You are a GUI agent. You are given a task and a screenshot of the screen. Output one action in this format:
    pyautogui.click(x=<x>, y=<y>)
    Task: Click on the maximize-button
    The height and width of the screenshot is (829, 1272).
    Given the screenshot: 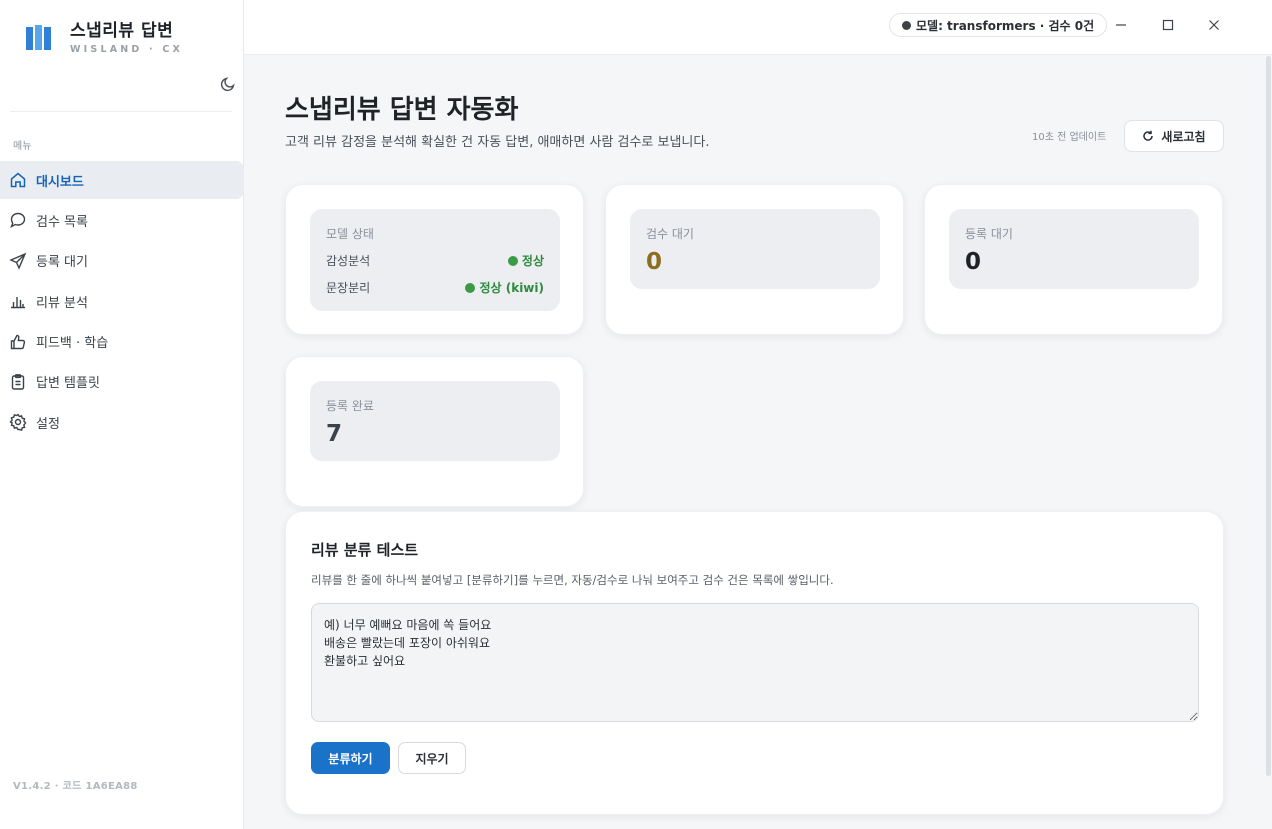 What is the action you would take?
    pyautogui.click(x=1168, y=25)
    